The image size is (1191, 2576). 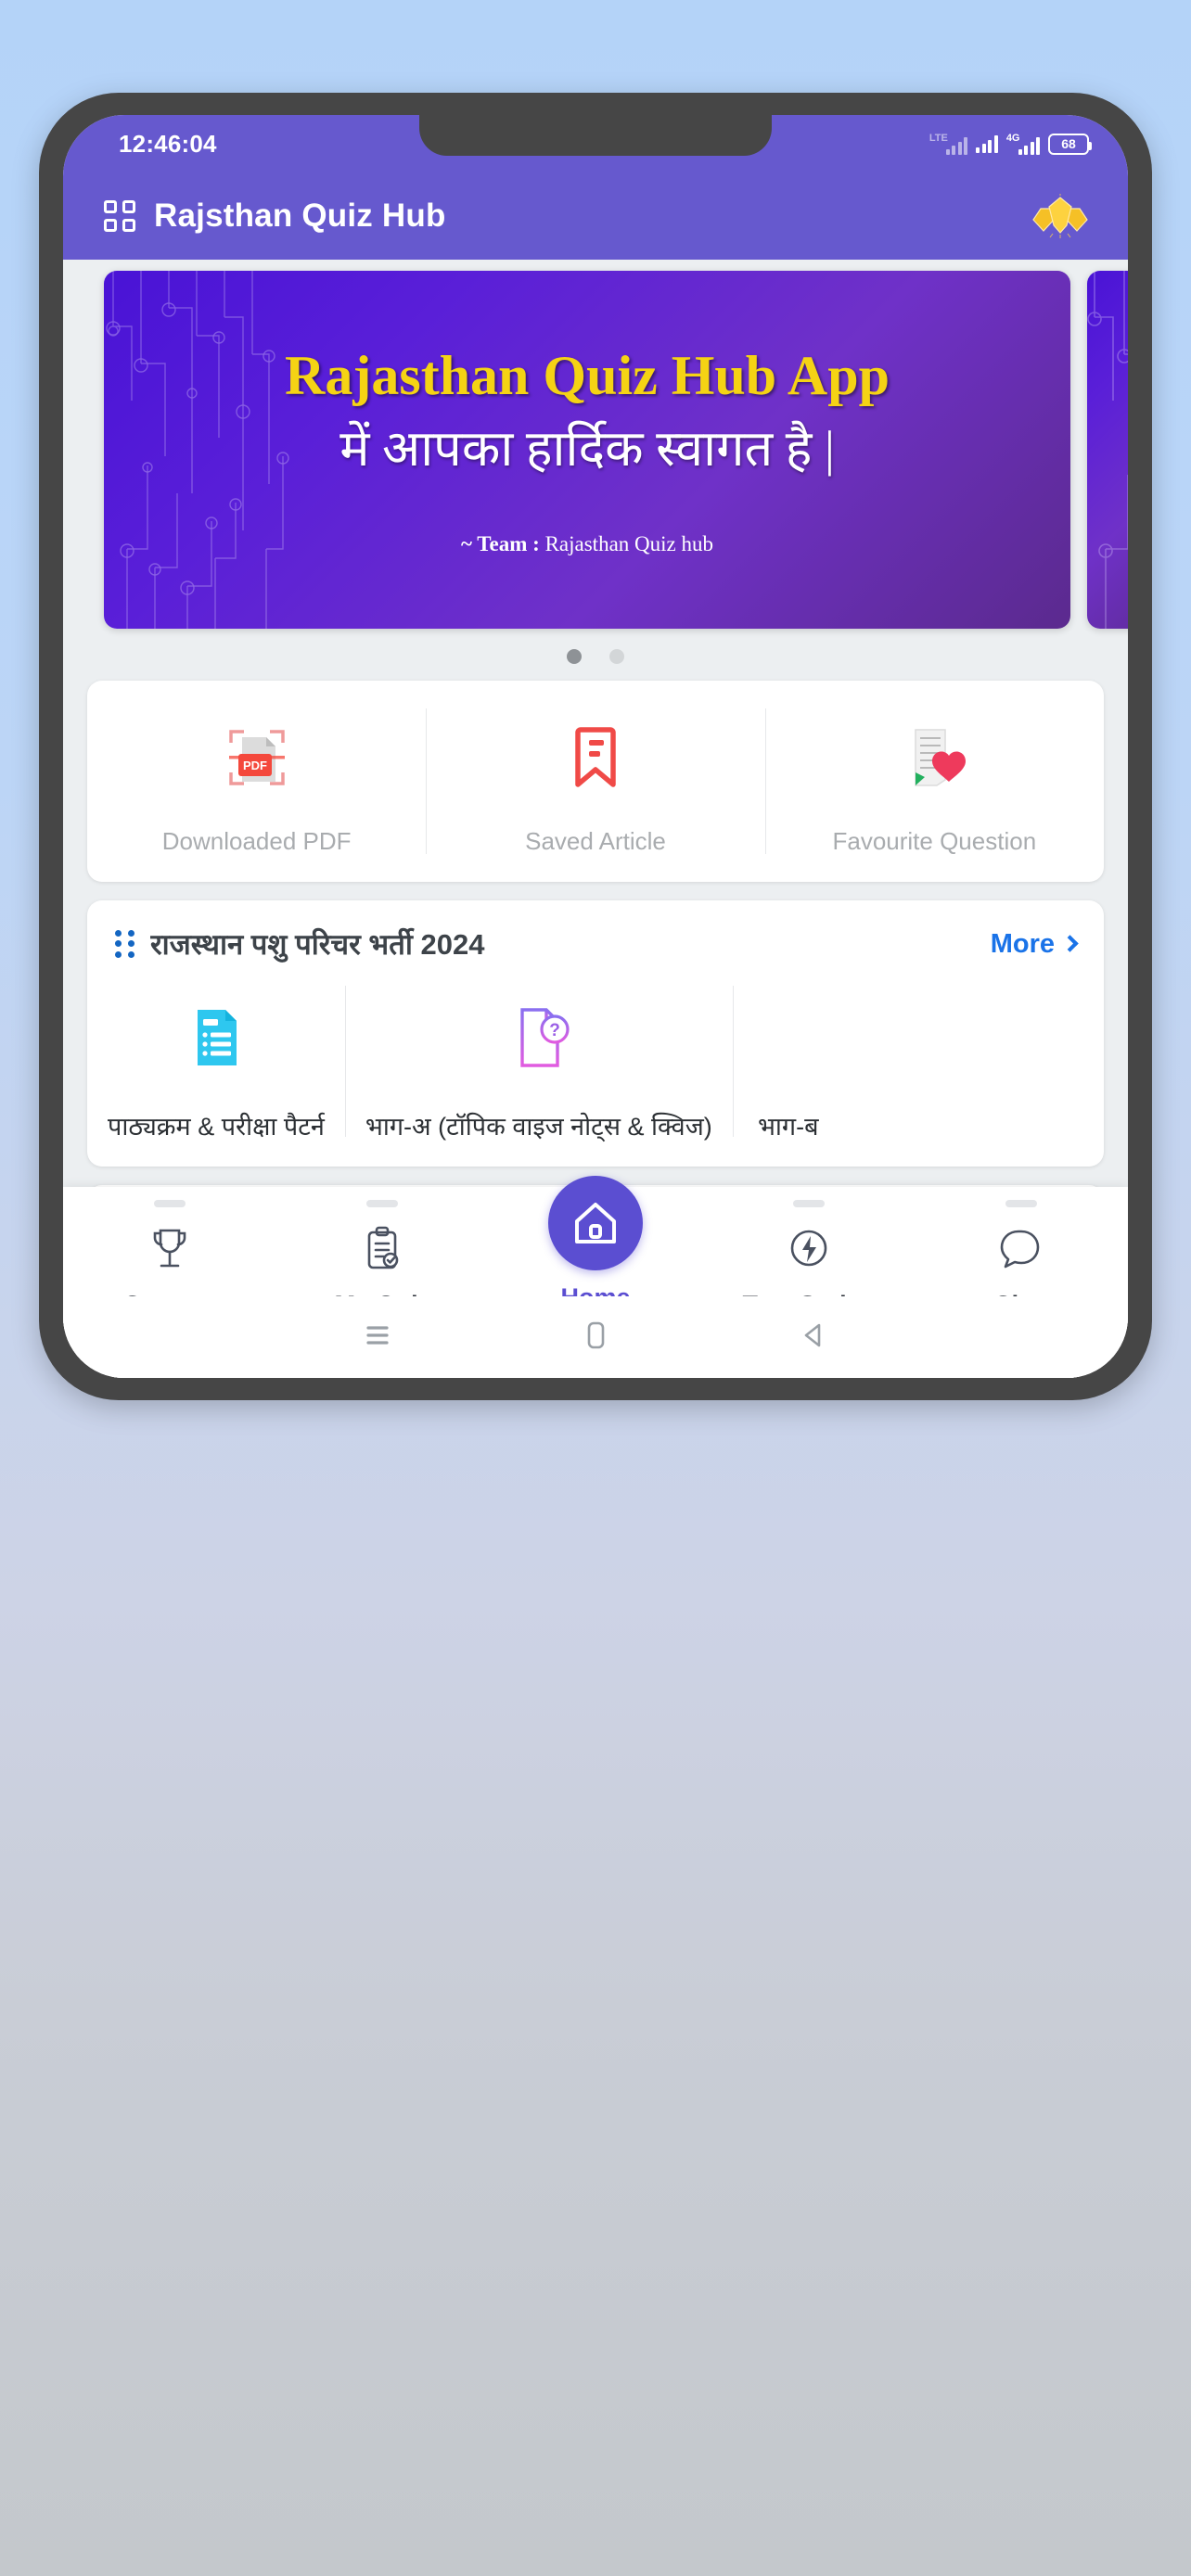 I want to click on pdf-scan-icon: PDF, so click(x=257, y=757).